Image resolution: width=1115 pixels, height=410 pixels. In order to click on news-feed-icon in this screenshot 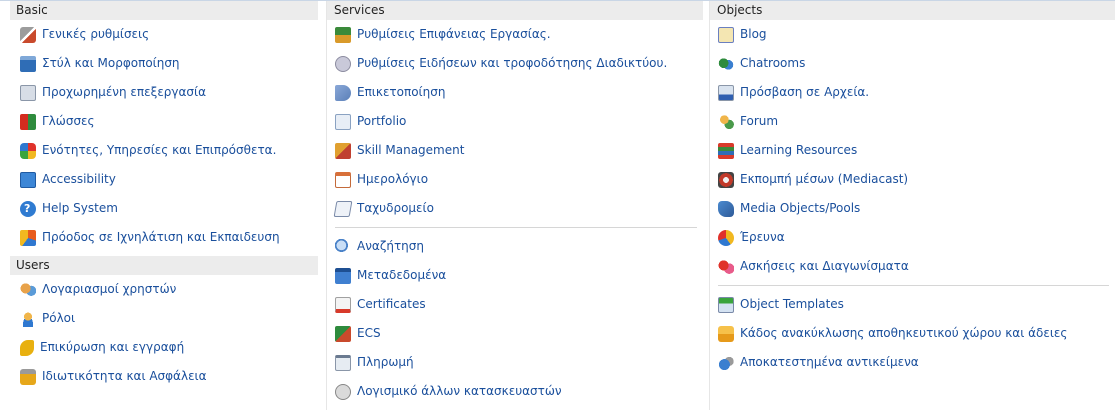, I will do `click(343, 63)`.